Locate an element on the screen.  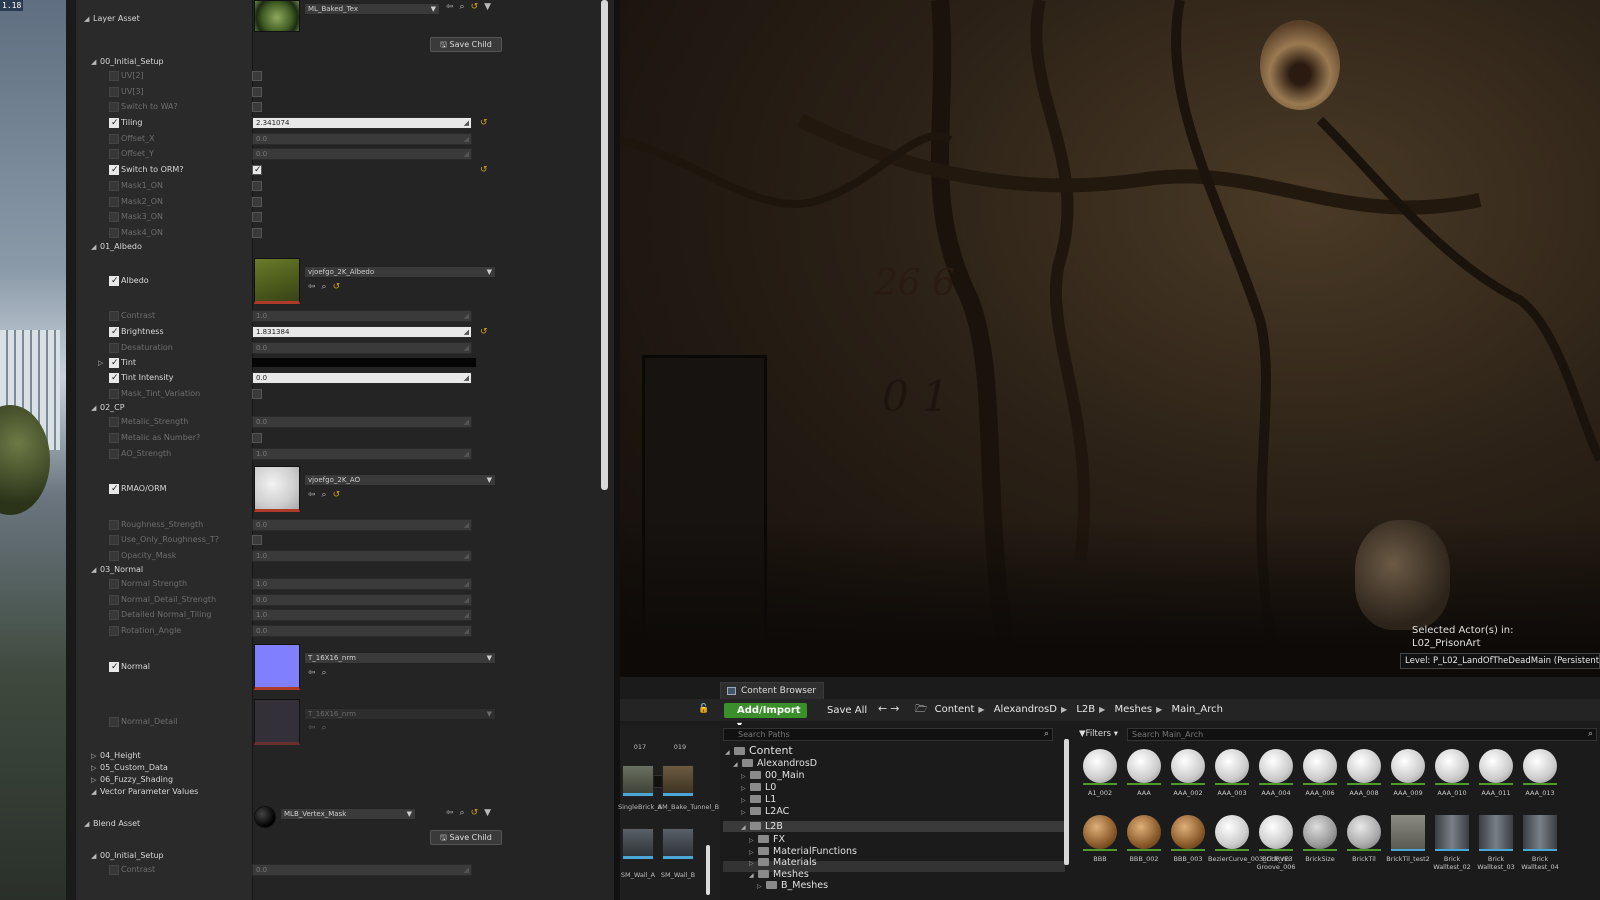
back-arrow-icon: ← is located at coordinates (884, 708).